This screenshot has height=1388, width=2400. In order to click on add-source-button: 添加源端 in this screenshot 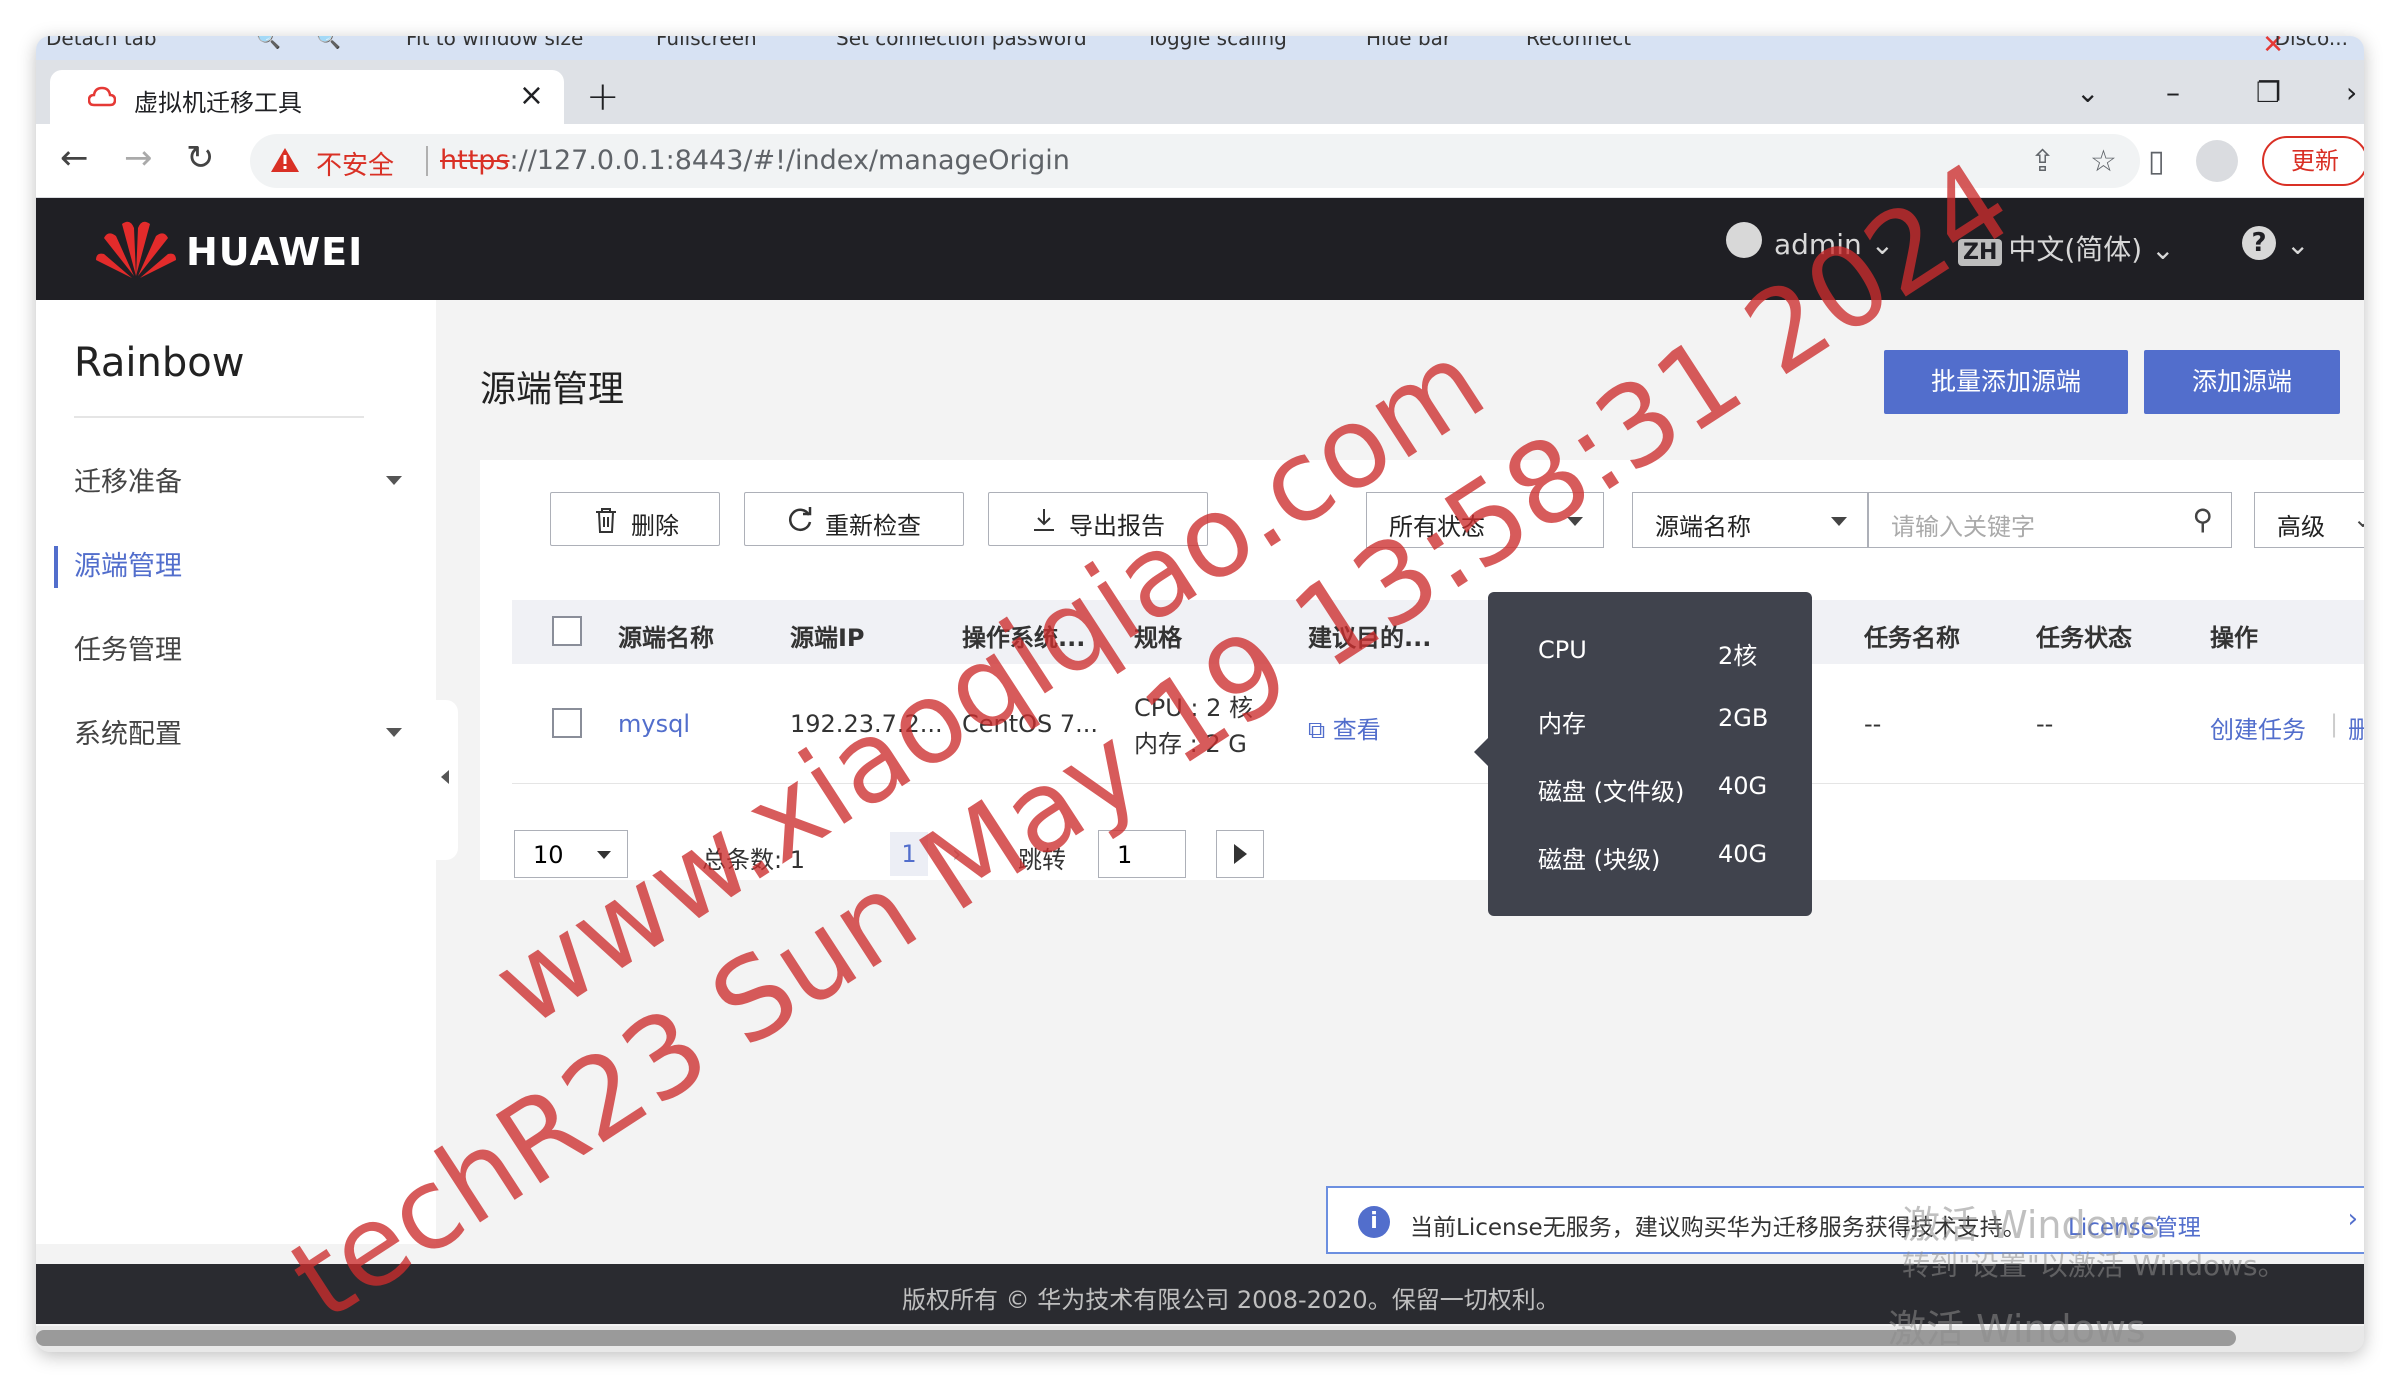, I will do `click(2242, 382)`.